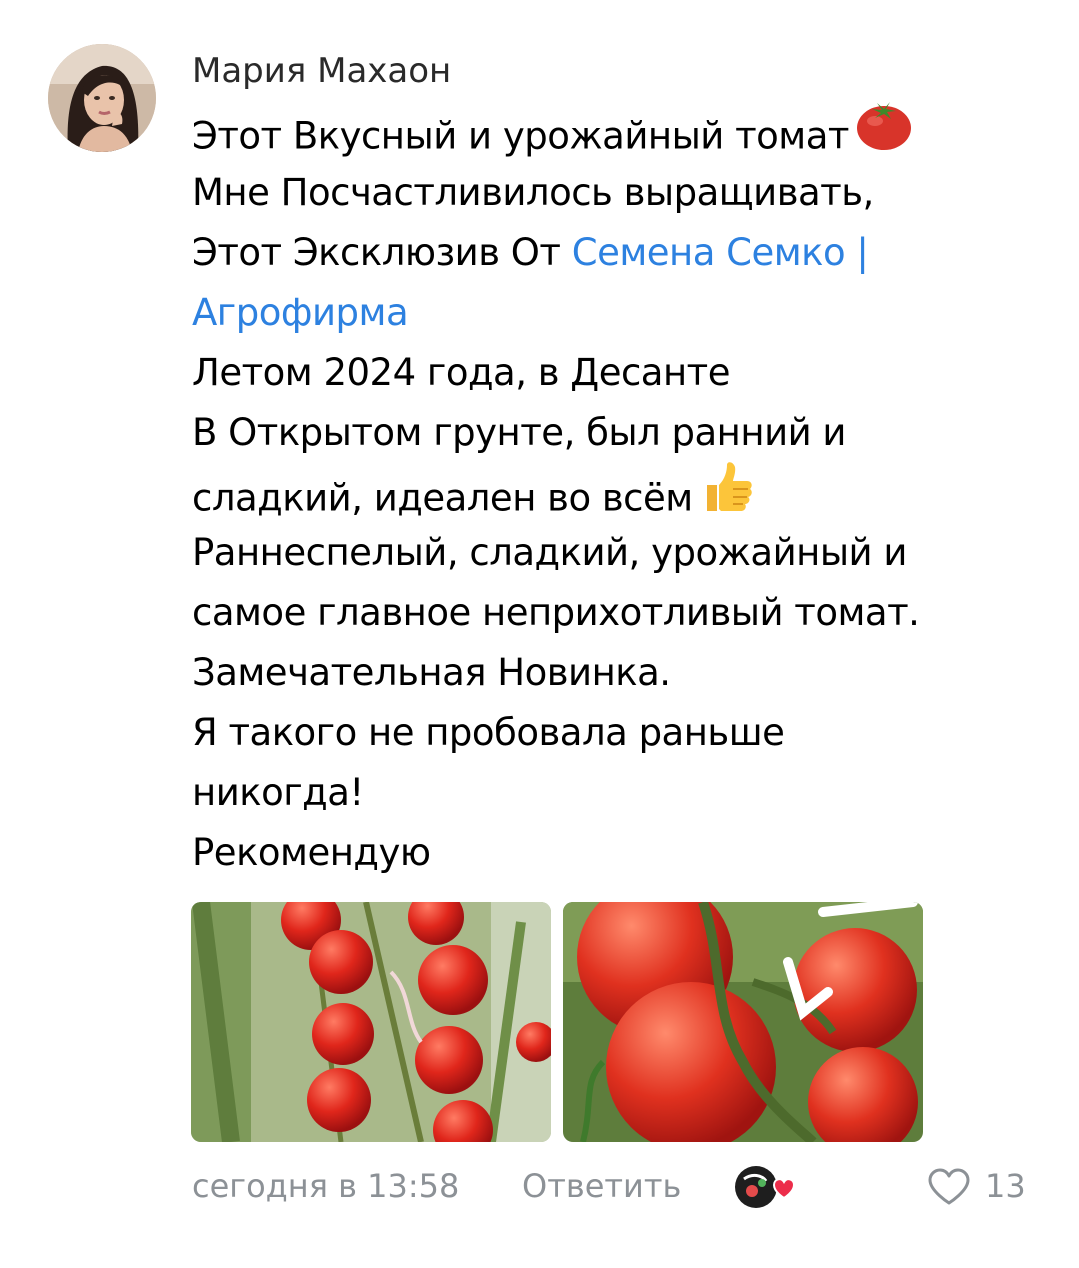 The image size is (1079, 1268). Describe the element at coordinates (278, 792) in the screenshot. I see `comment-line: никогда!` at that location.